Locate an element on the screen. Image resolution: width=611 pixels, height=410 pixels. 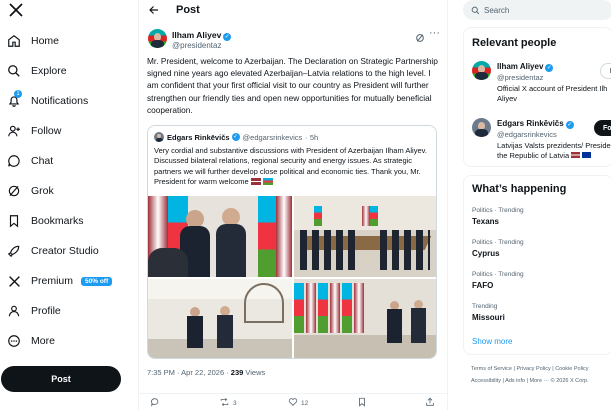
relevant-name-aliyev: Ilham Aliyev ✓ is located at coordinates (525, 67).